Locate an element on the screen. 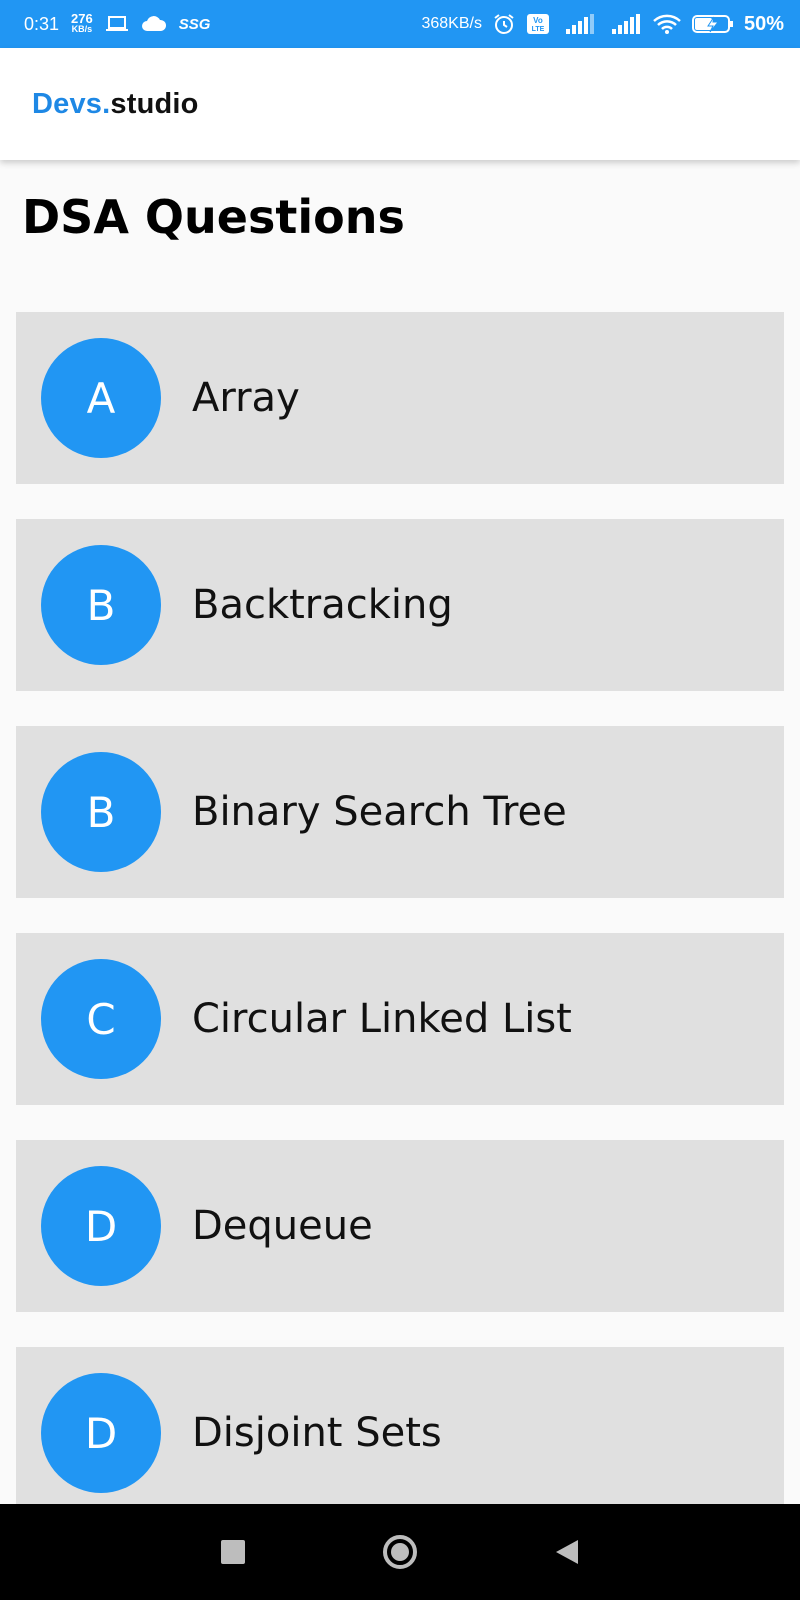 The height and width of the screenshot is (1600, 800). laptop-icon is located at coordinates (117, 24).